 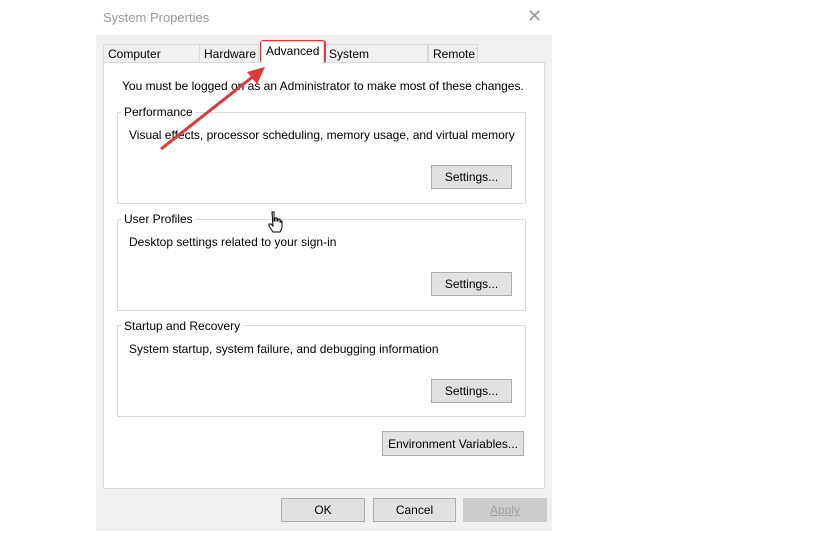 I want to click on startup-recovery-label: Startup and Recovery, so click(x=182, y=326).